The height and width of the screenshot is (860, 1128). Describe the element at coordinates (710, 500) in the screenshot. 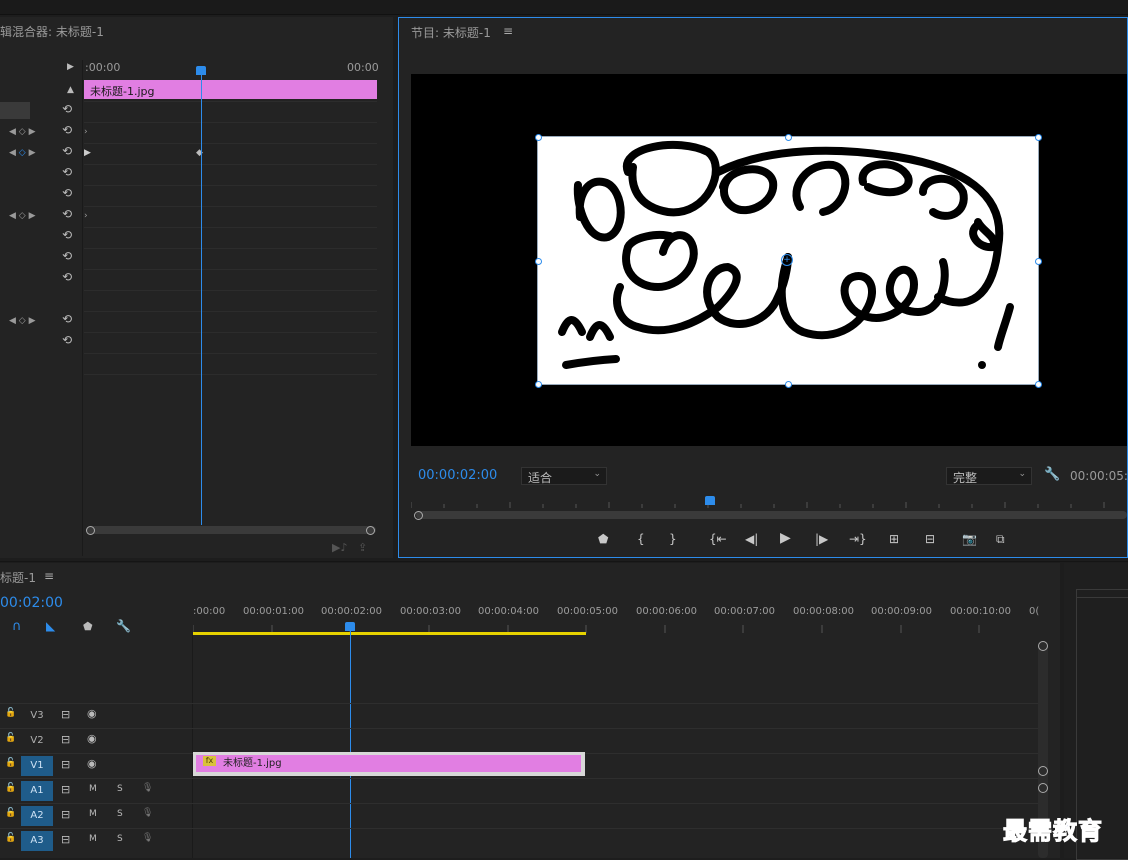

I see `monitor-playhead` at that location.